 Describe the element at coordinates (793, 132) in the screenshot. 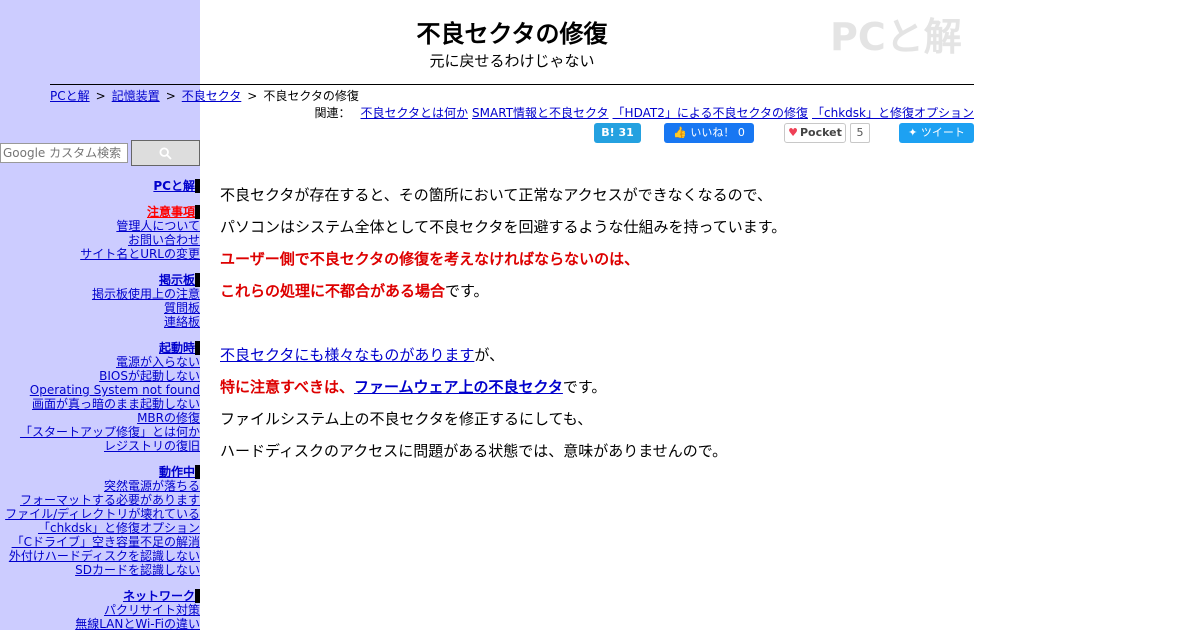

I see `pocket-icon: ♥` at that location.